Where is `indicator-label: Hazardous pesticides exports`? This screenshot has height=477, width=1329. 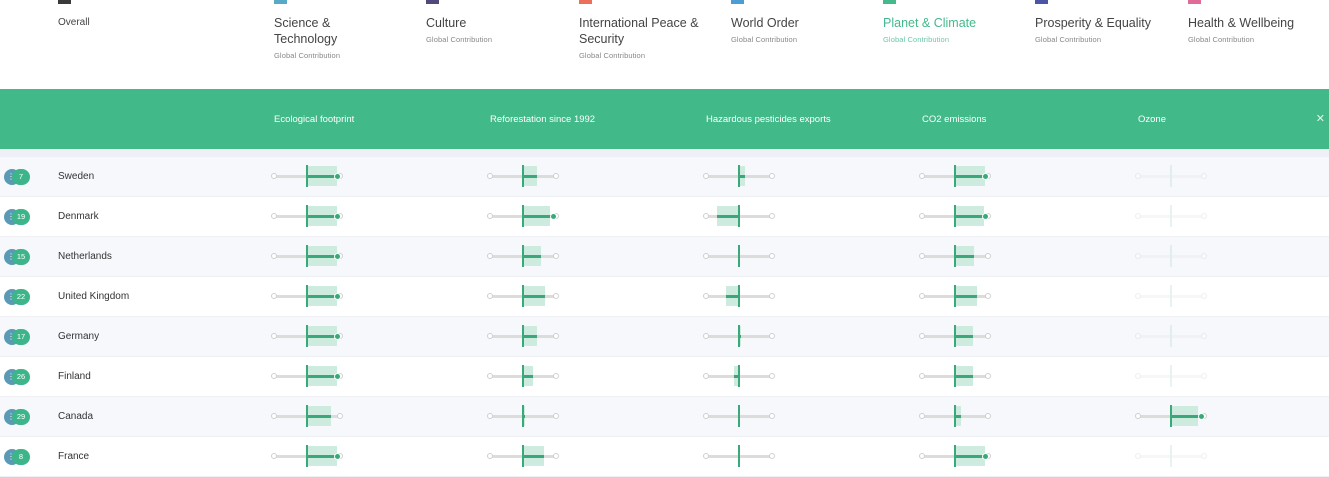
indicator-label: Hazardous pesticides exports is located at coordinates (768, 119).